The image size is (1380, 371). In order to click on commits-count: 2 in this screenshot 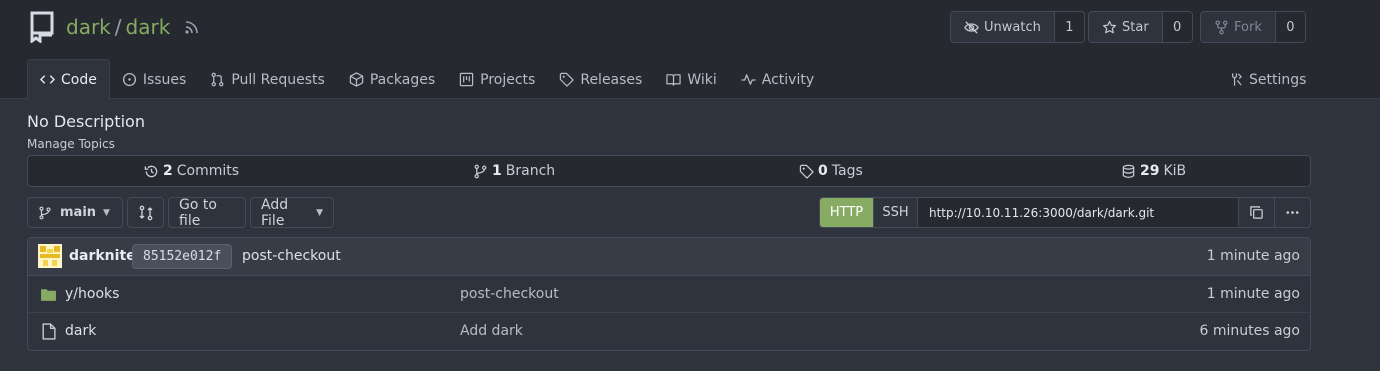, I will do `click(168, 171)`.